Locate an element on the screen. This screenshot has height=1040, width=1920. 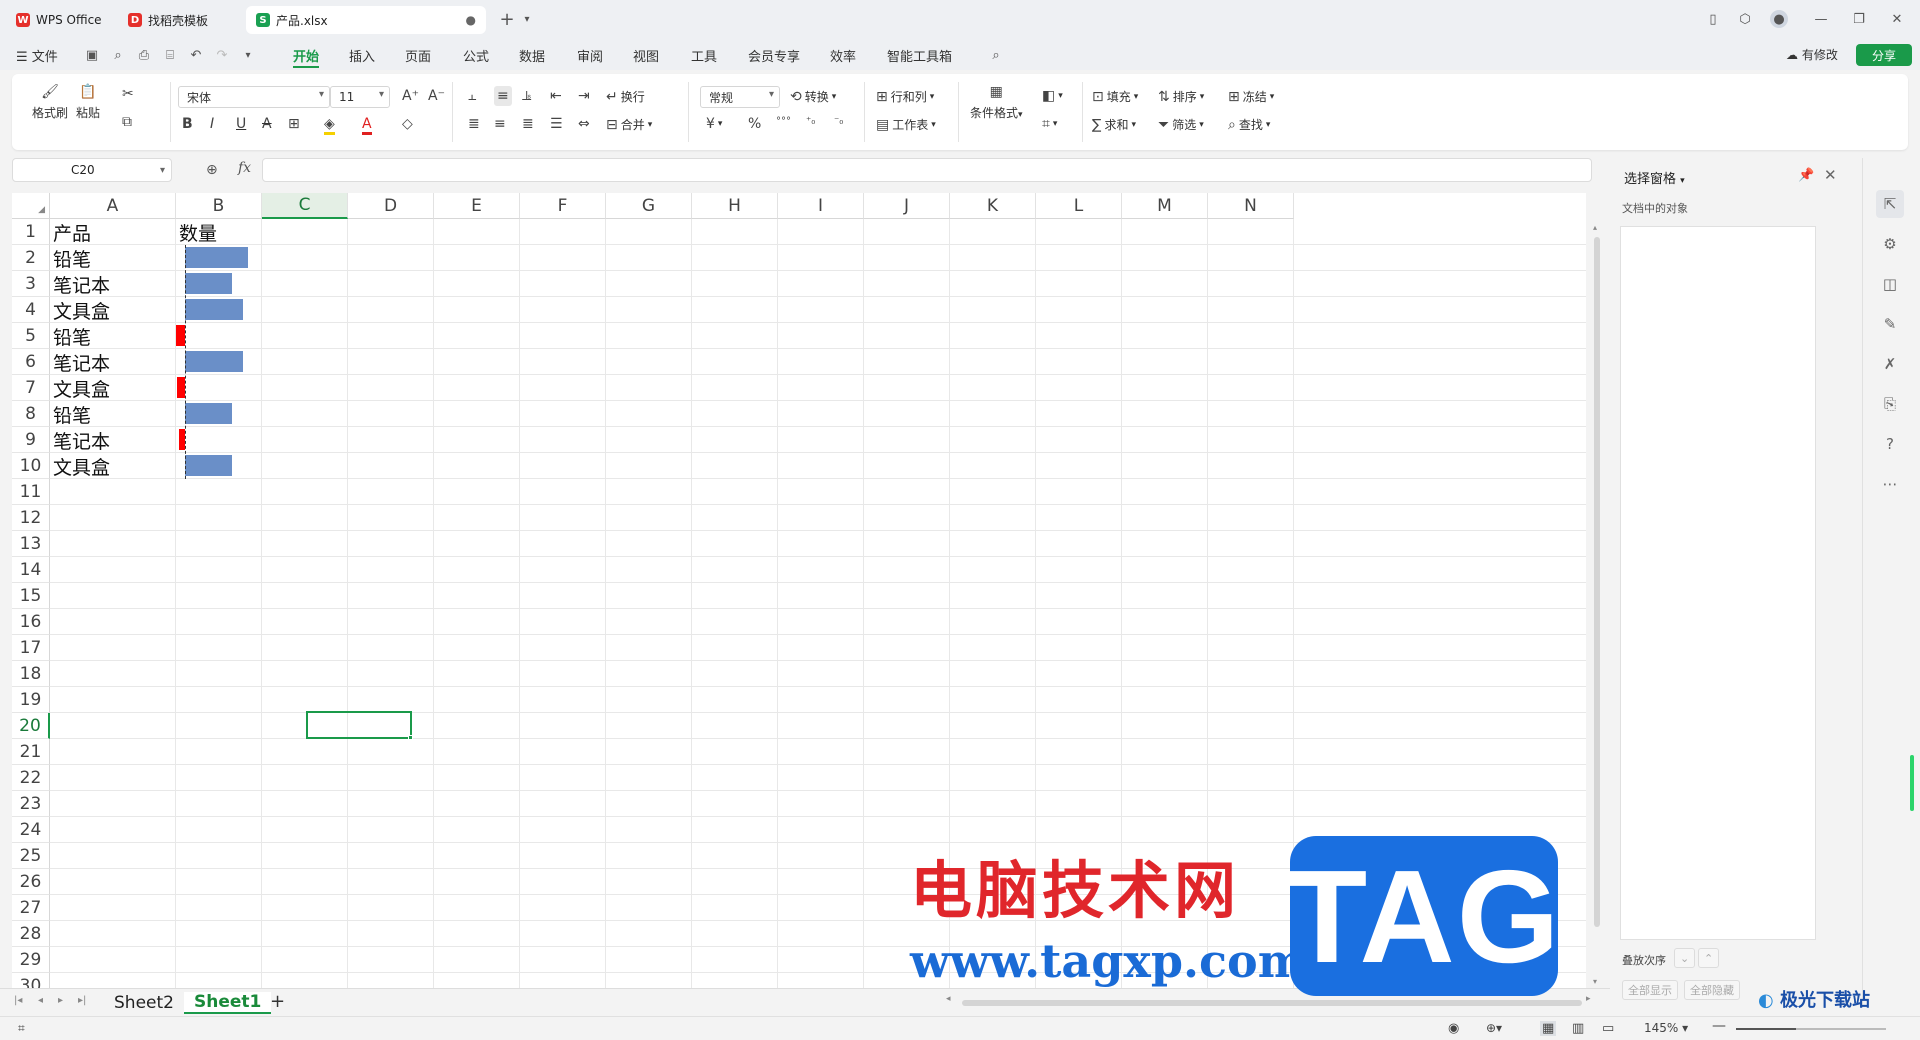
column-header-e: E is located at coordinates (477, 206).